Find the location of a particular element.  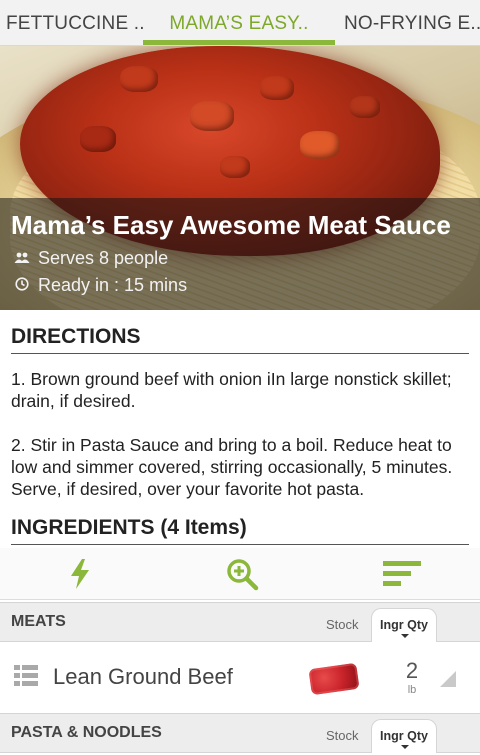

ingredients-toolbar is located at coordinates (240, 574).